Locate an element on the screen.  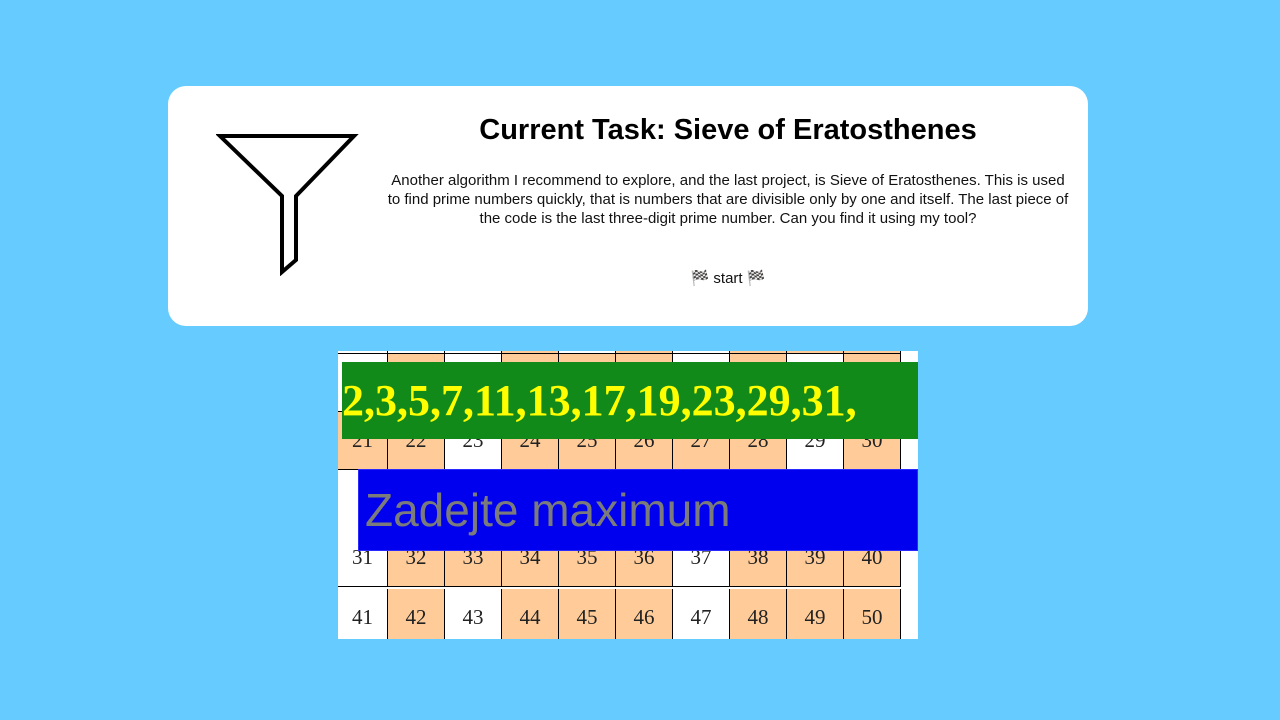
maximum-input is located at coordinates (638, 510).